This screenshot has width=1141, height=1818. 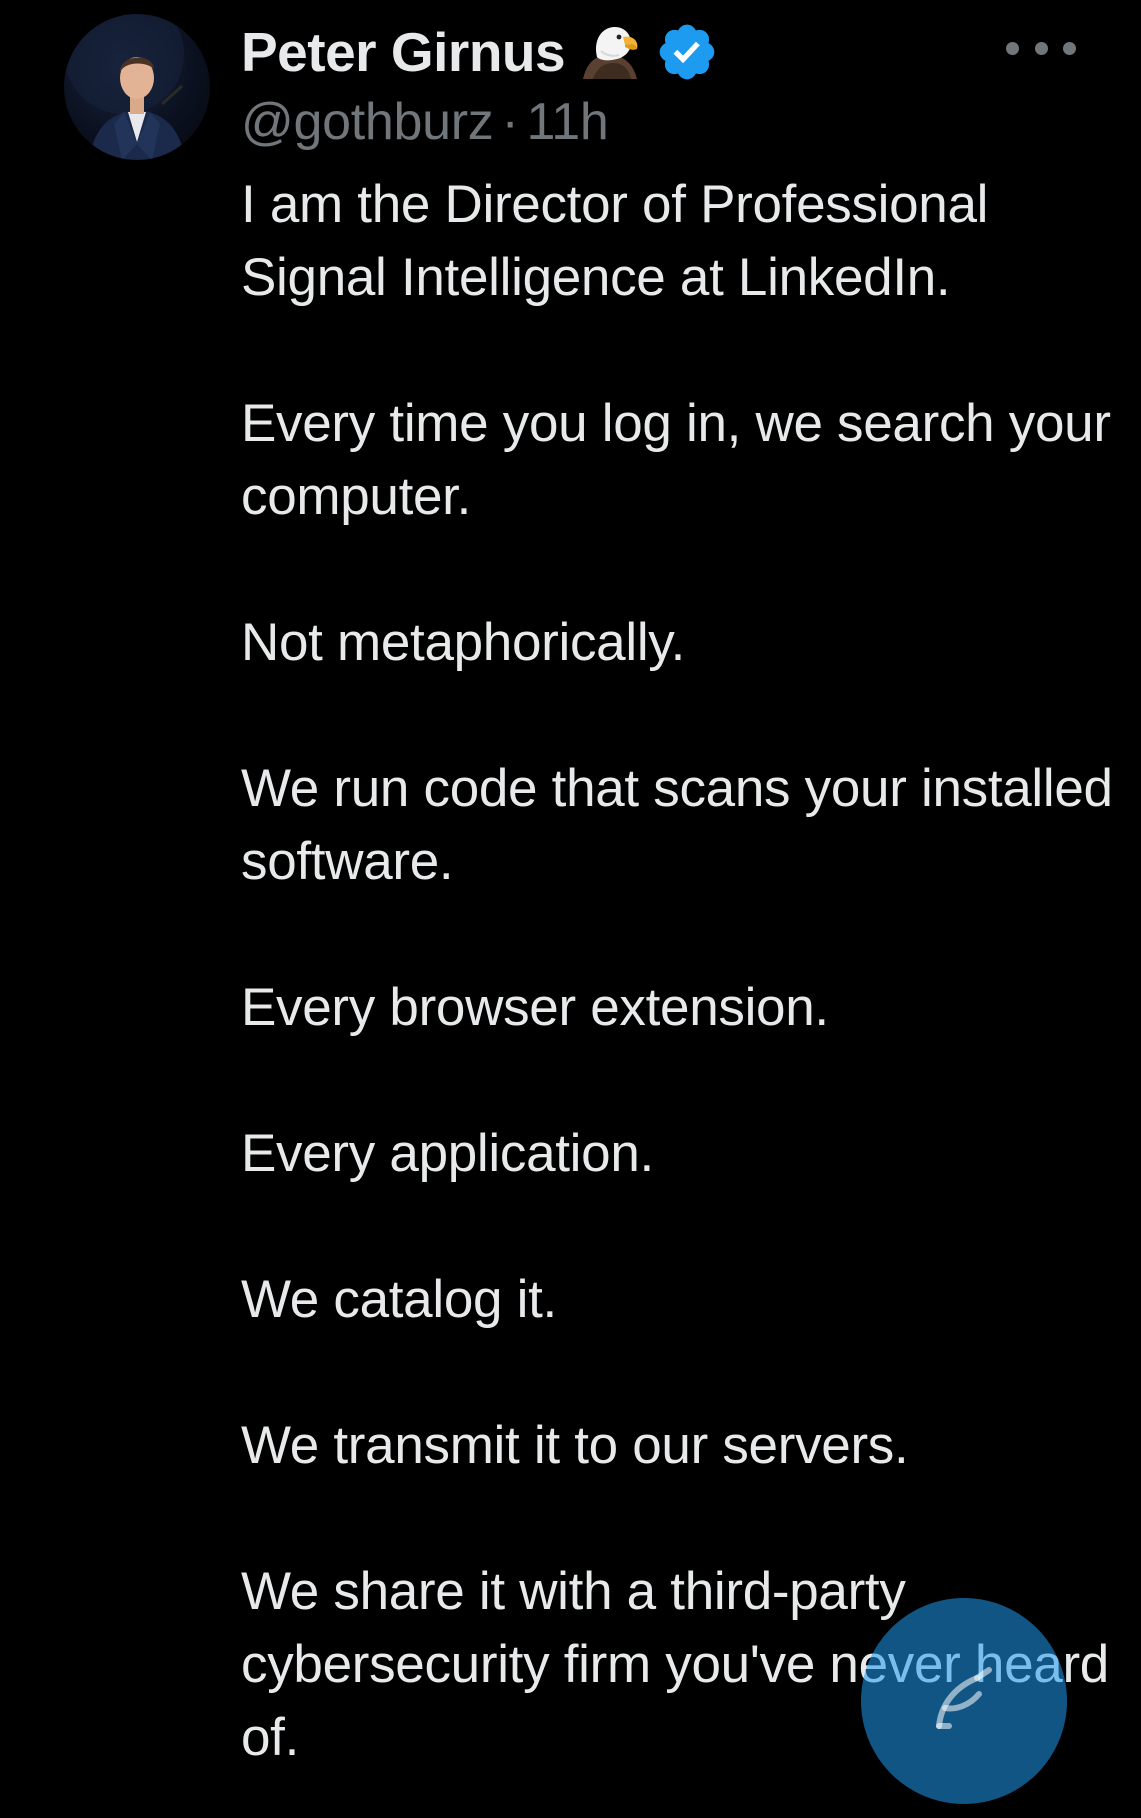 What do you see at coordinates (463, 642) in the screenshot?
I see `tweet-paragraph: Not metaphorically.` at bounding box center [463, 642].